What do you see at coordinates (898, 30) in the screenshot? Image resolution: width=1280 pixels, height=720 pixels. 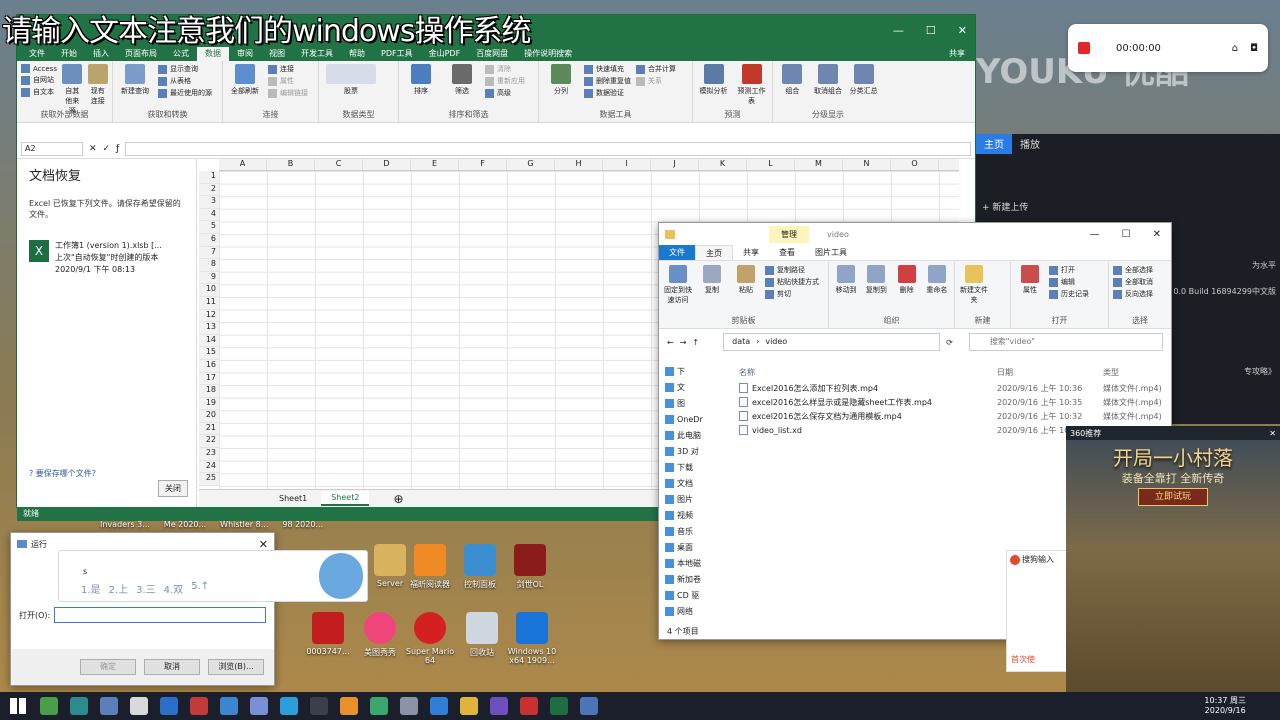 I see `minimize-icon: —` at bounding box center [898, 30].